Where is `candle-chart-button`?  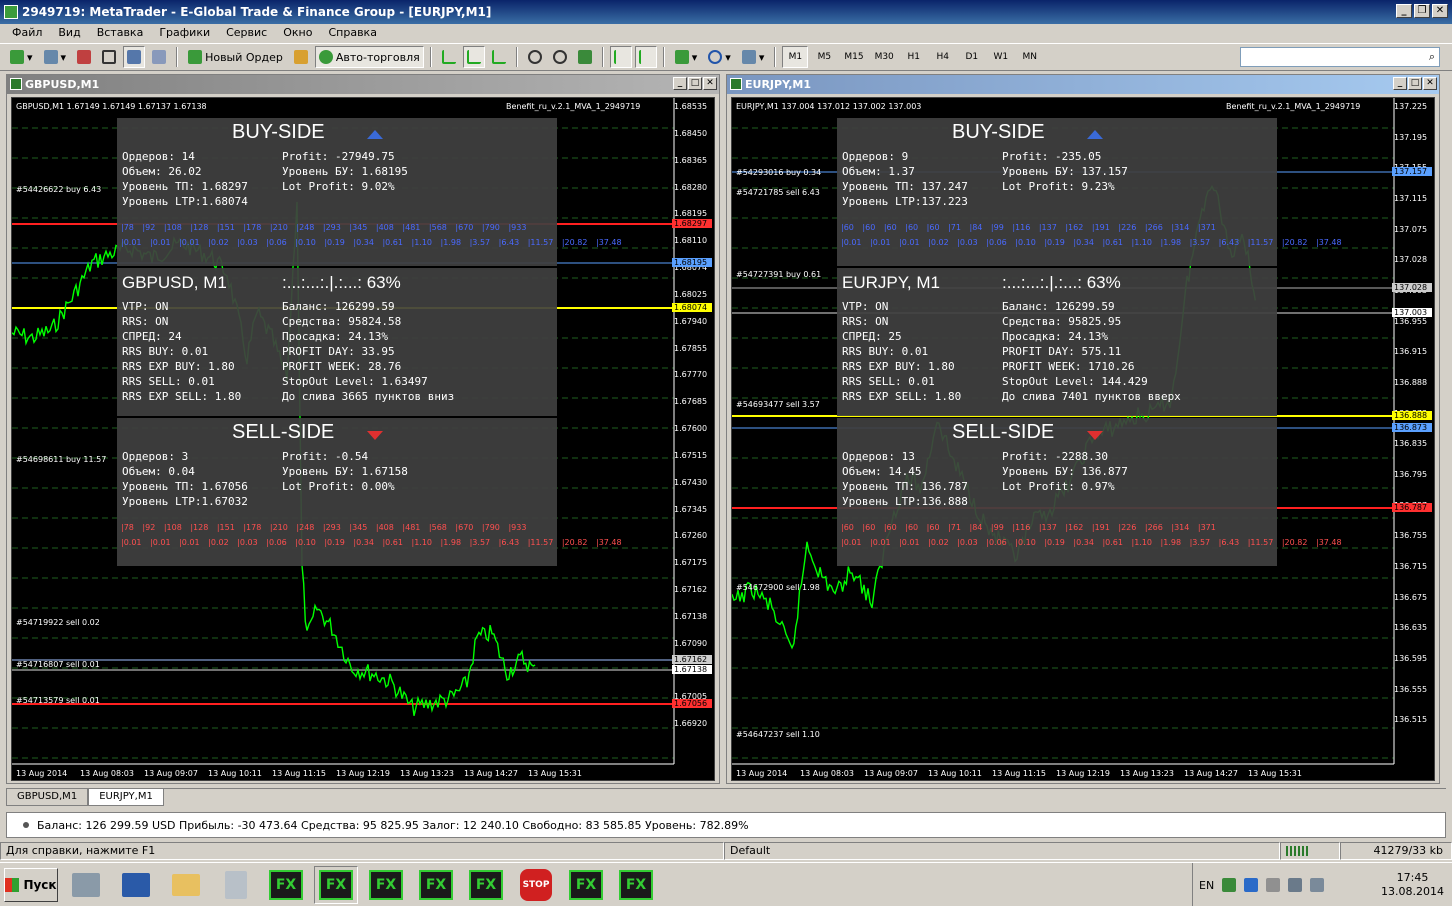
candle-chart-button is located at coordinates (473, 57).